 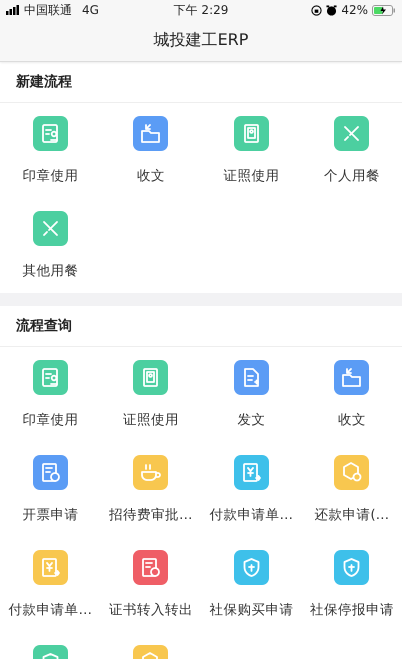 What do you see at coordinates (384, 10) in the screenshot?
I see `battery-icon` at bounding box center [384, 10].